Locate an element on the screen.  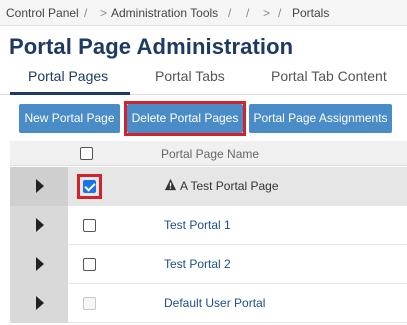
table-row: A Test Portal Page is located at coordinates (208, 186).